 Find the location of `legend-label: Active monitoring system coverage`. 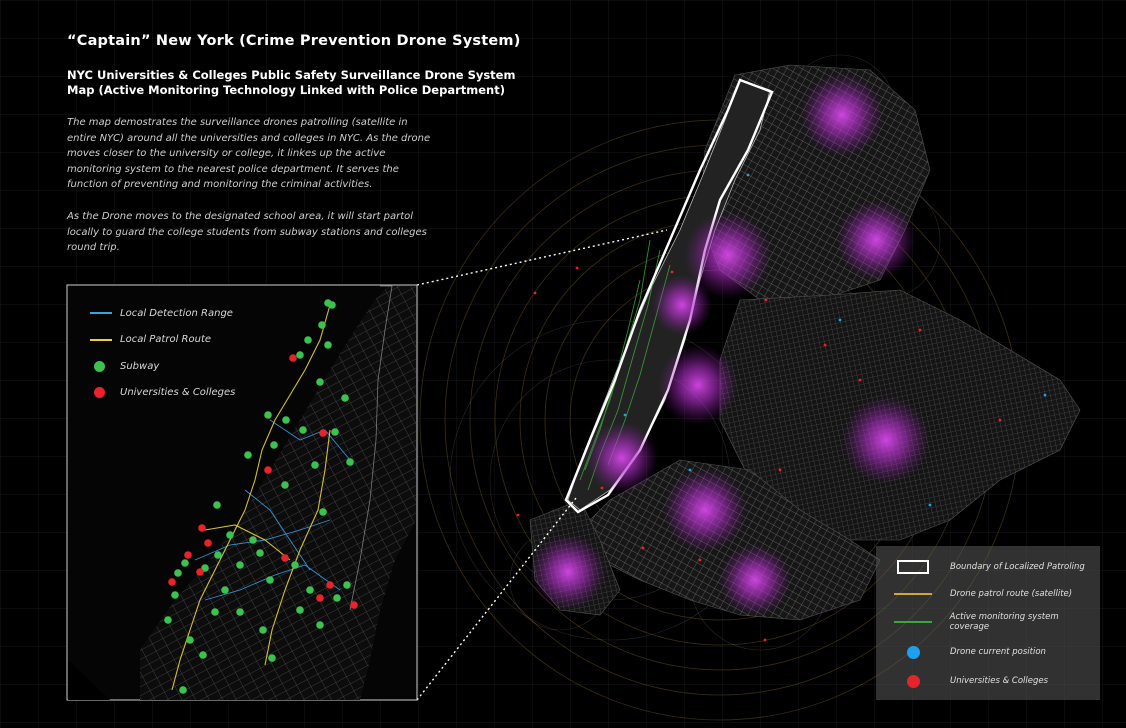

legend-label: Active monitoring system coverage is located at coordinates (1004, 622).